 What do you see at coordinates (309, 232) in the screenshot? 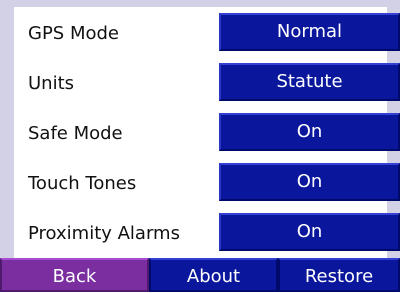
I see `proximity-alarms-button: On` at bounding box center [309, 232].